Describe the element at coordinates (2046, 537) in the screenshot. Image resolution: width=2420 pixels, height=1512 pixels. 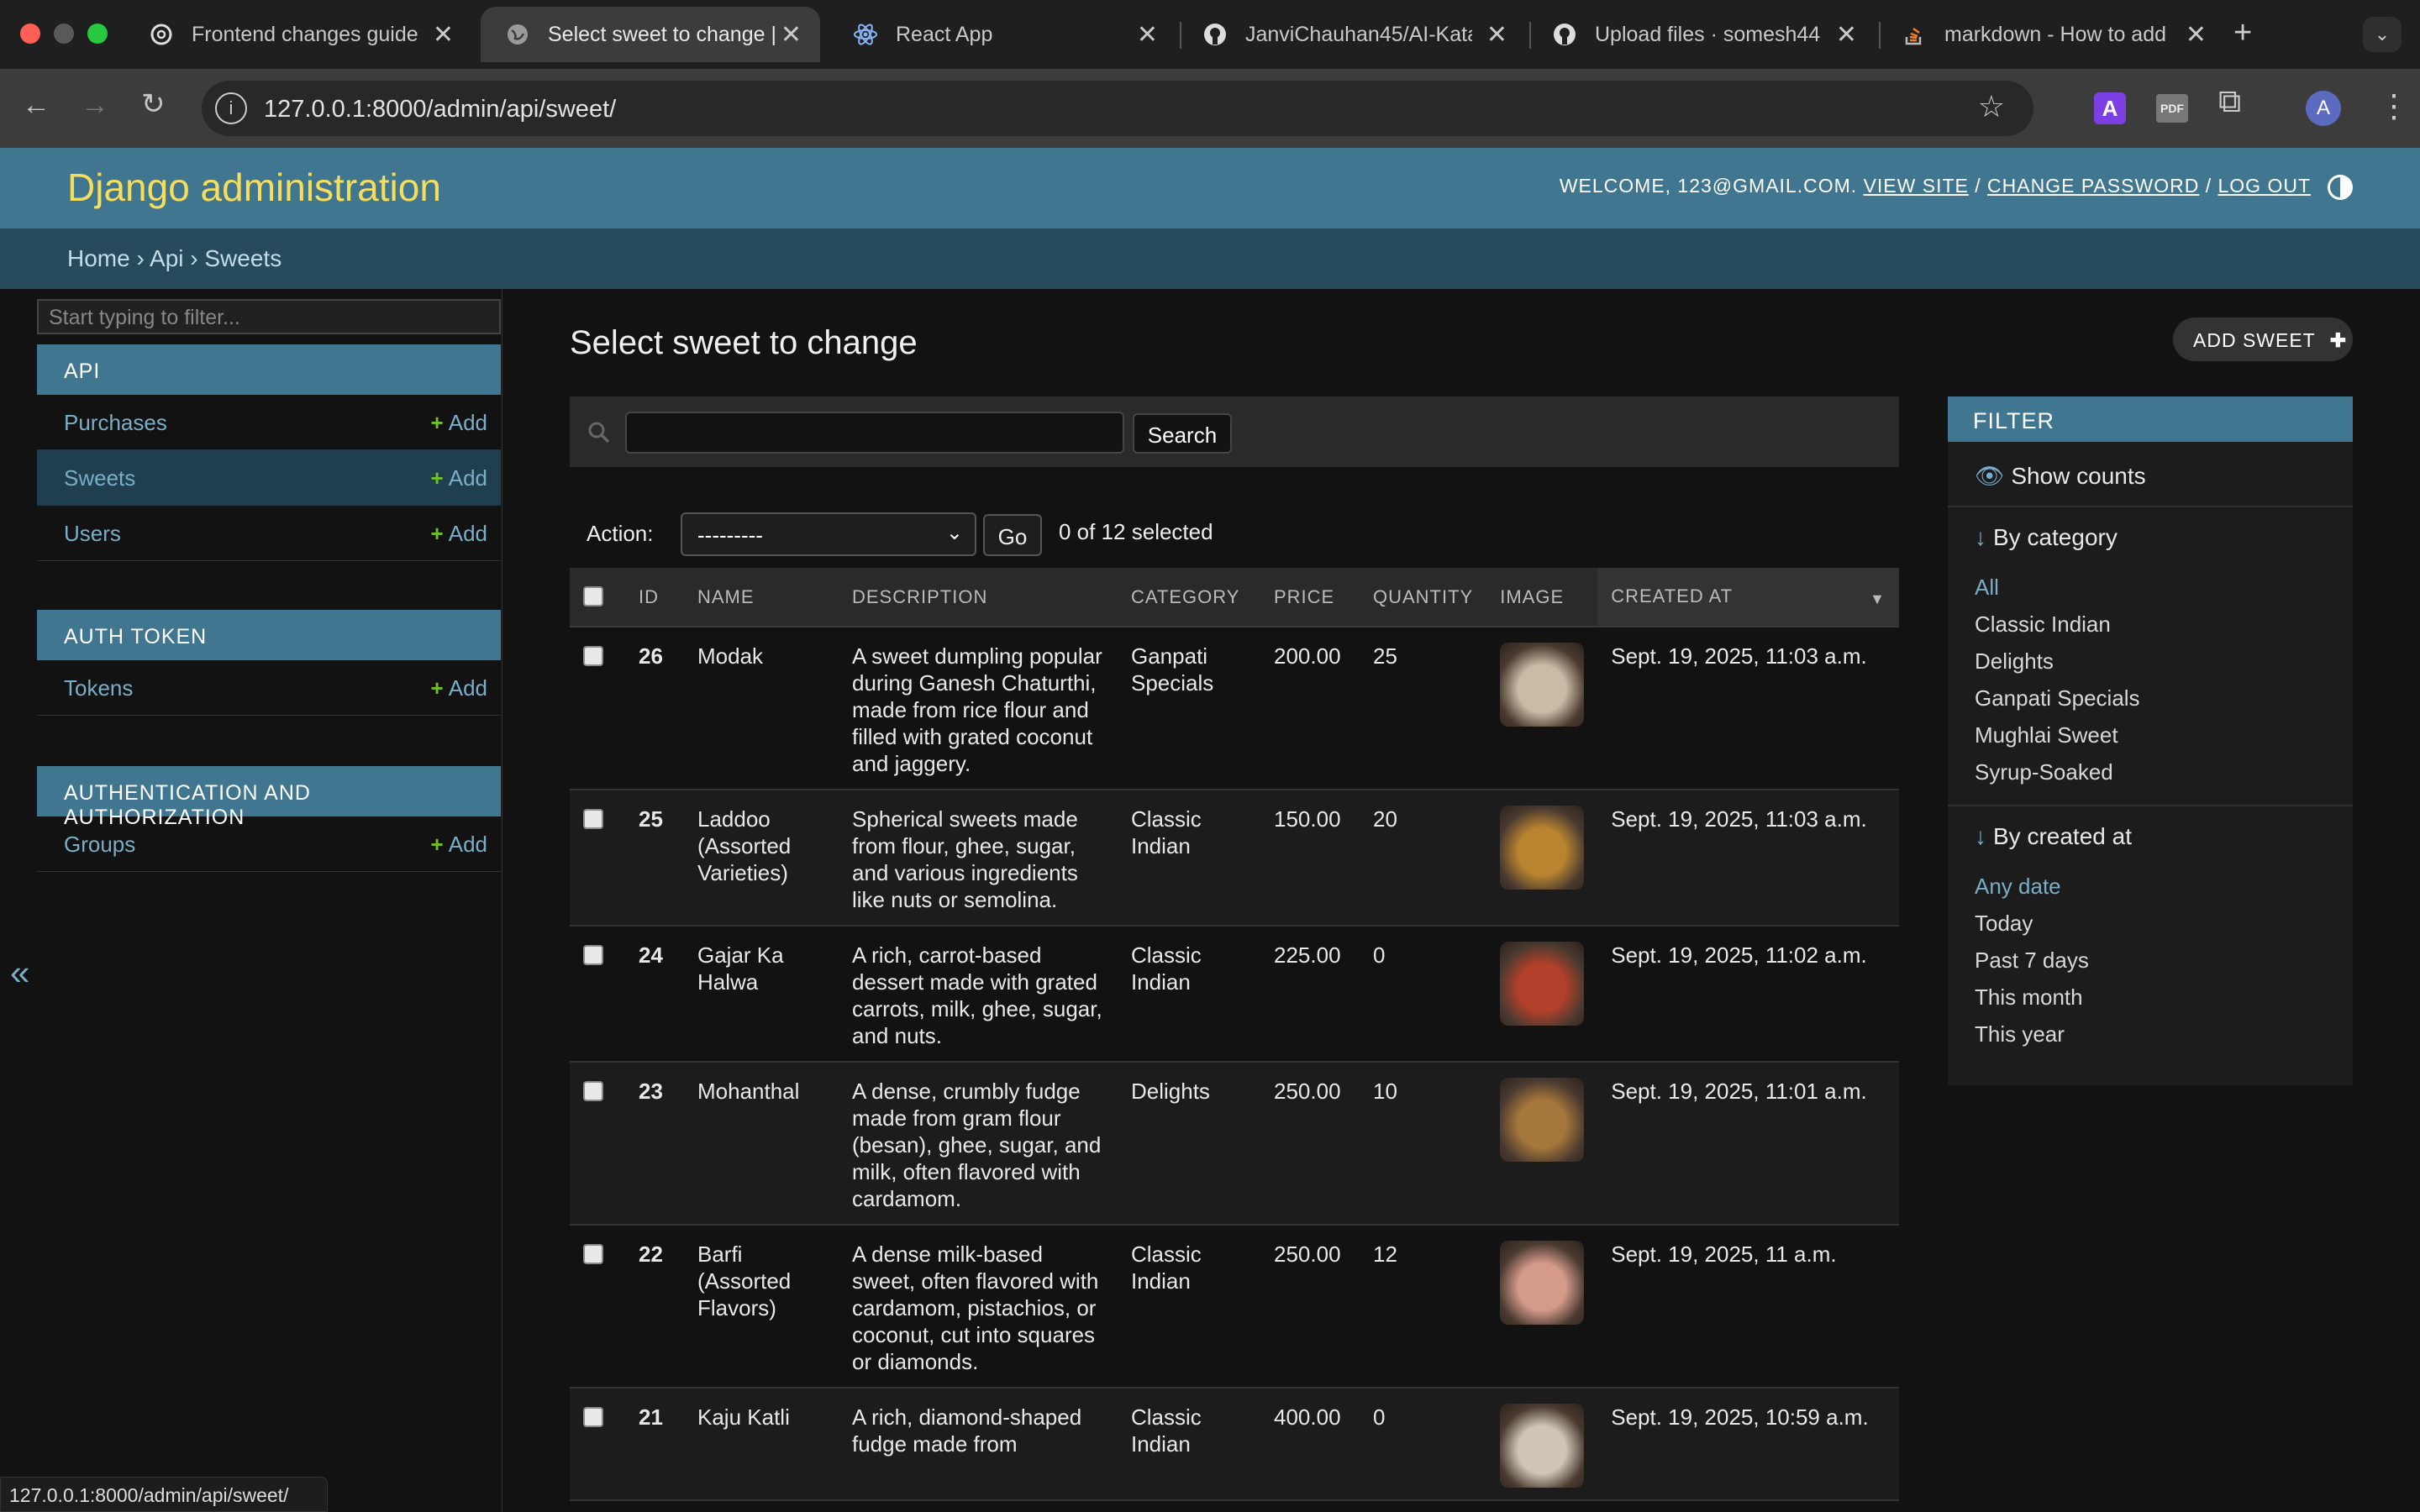
I see `filter-heading-category: ↓ By category` at that location.